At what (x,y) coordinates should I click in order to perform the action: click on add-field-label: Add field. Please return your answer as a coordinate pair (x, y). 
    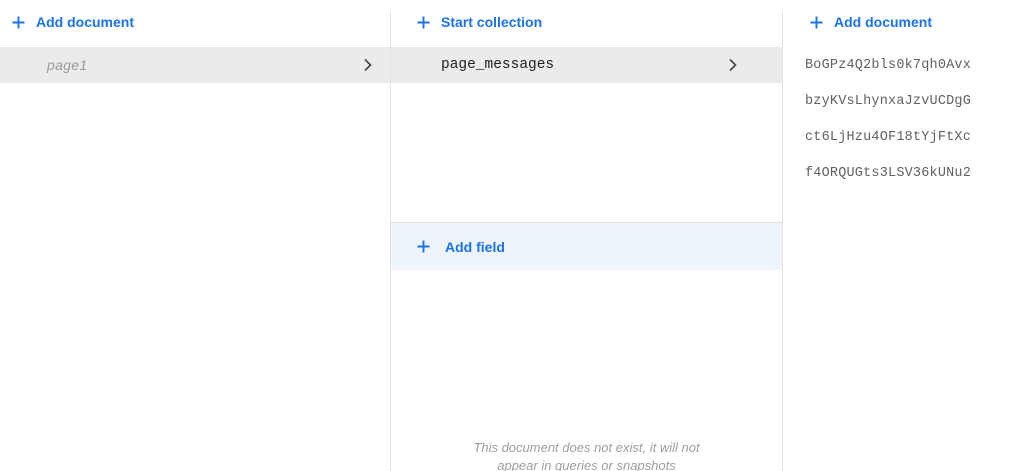
    Looking at the image, I should click on (475, 246).